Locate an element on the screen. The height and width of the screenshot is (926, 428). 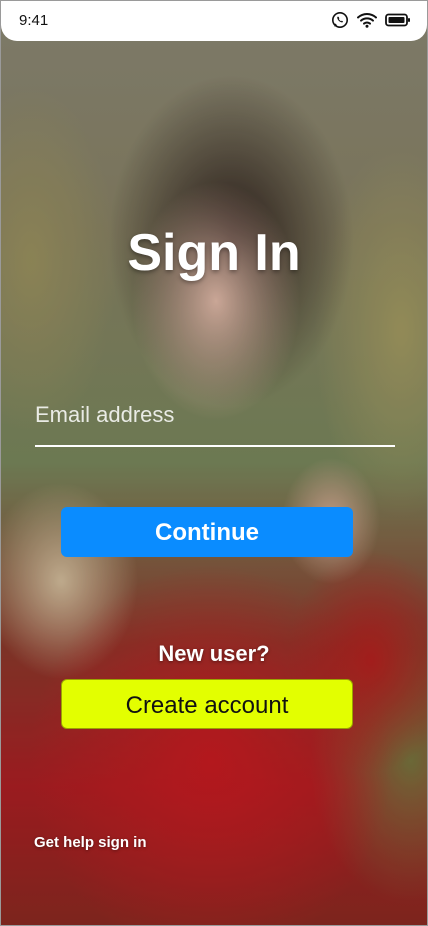
create-account-button: Create account is located at coordinates (207, 704).